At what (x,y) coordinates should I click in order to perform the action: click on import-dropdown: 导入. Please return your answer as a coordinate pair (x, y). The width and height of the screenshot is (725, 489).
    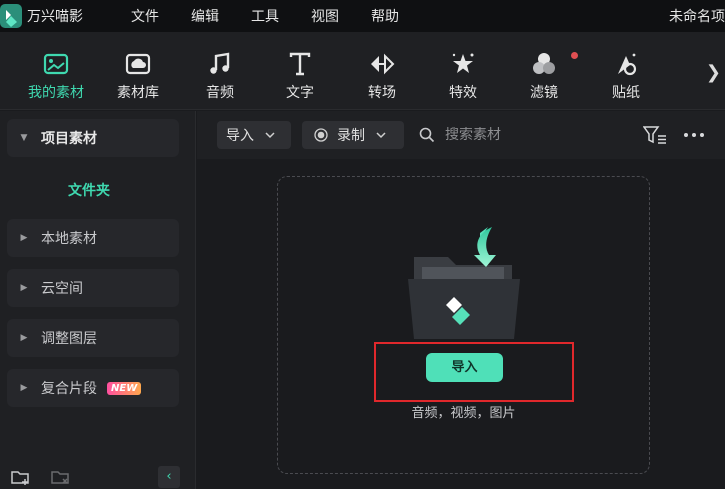
    Looking at the image, I should click on (254, 135).